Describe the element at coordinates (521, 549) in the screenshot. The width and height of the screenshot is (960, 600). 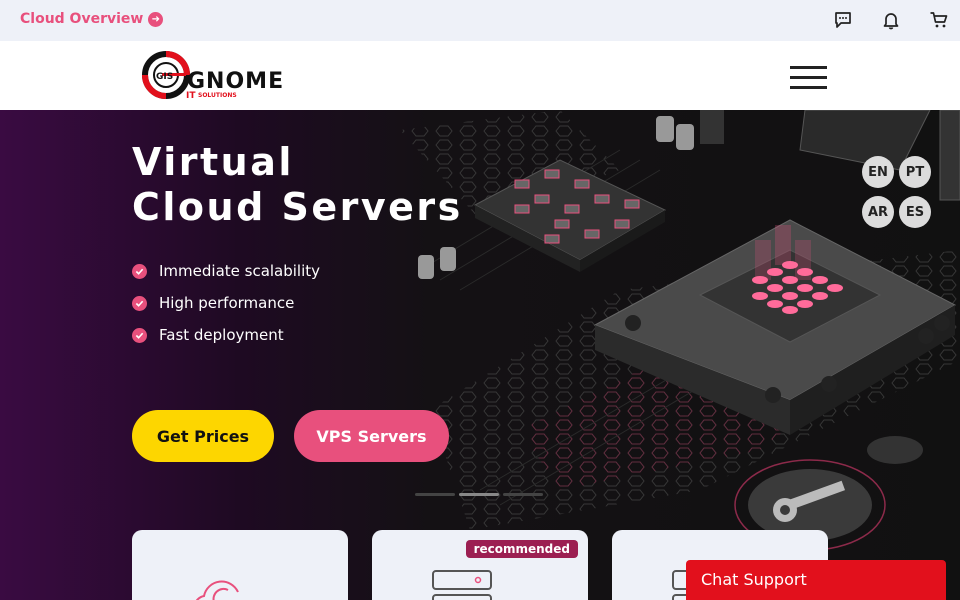
I see `recommended-badge: recommended` at that location.